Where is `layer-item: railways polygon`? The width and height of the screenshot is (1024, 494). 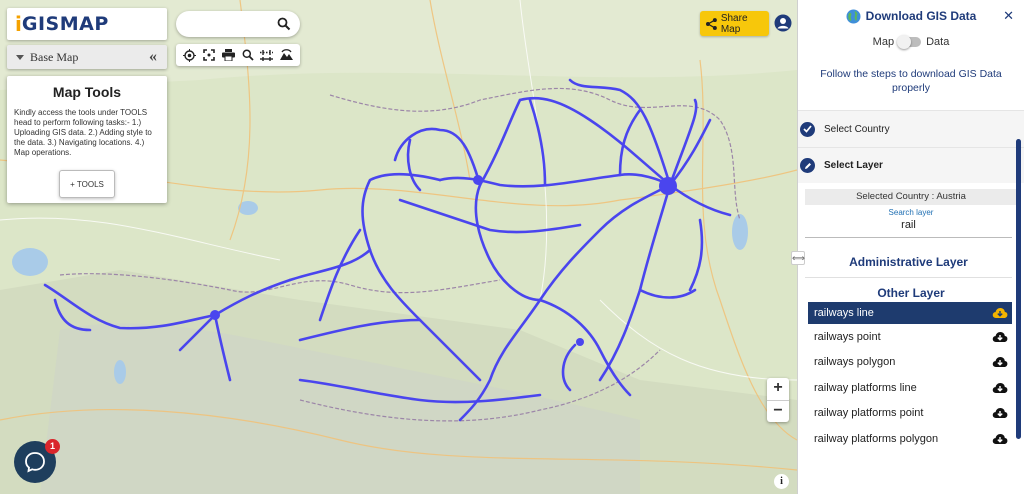 layer-item: railways polygon is located at coordinates (910, 363).